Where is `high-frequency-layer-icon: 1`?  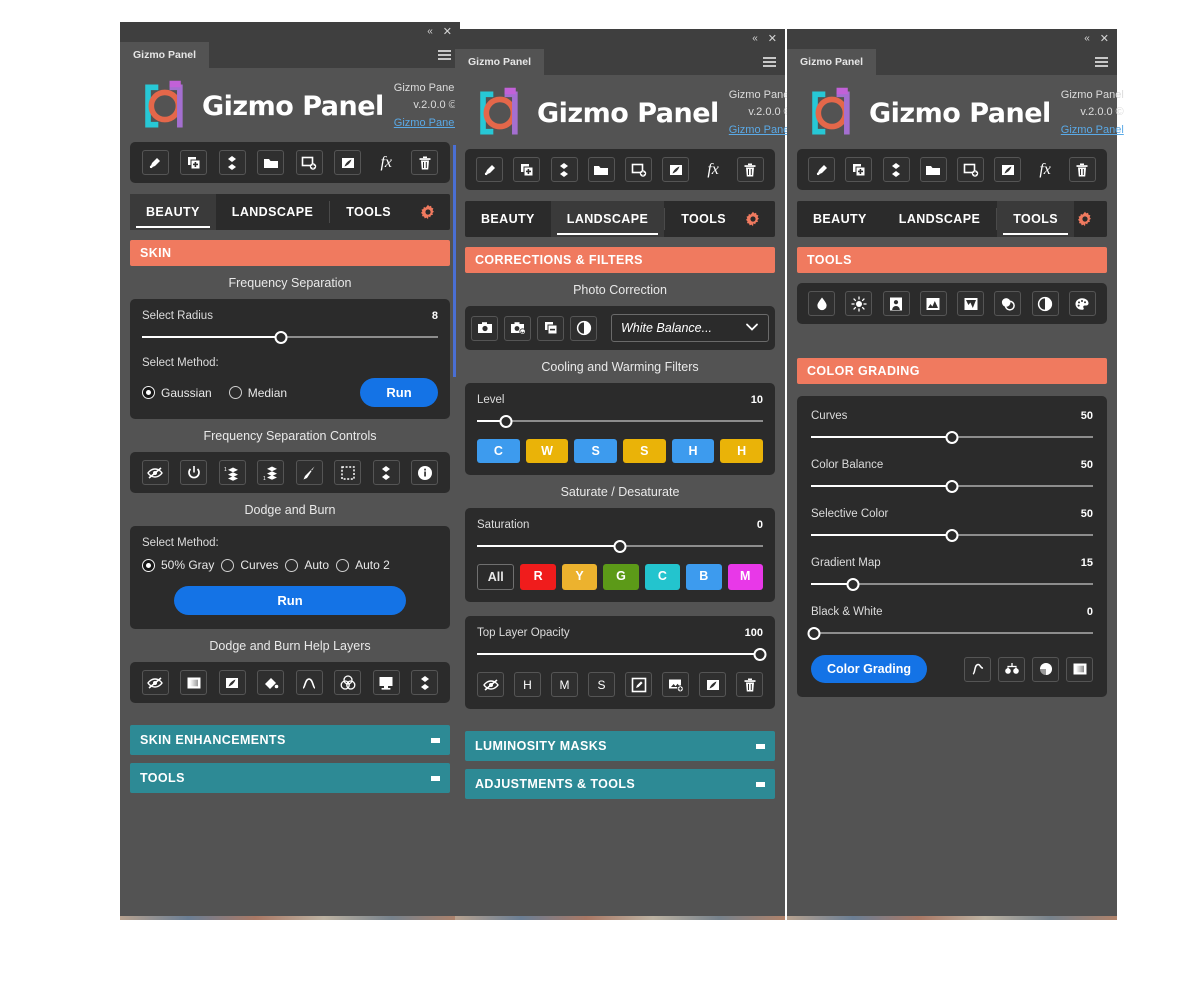
high-frequency-layer-icon: 1 is located at coordinates (232, 472).